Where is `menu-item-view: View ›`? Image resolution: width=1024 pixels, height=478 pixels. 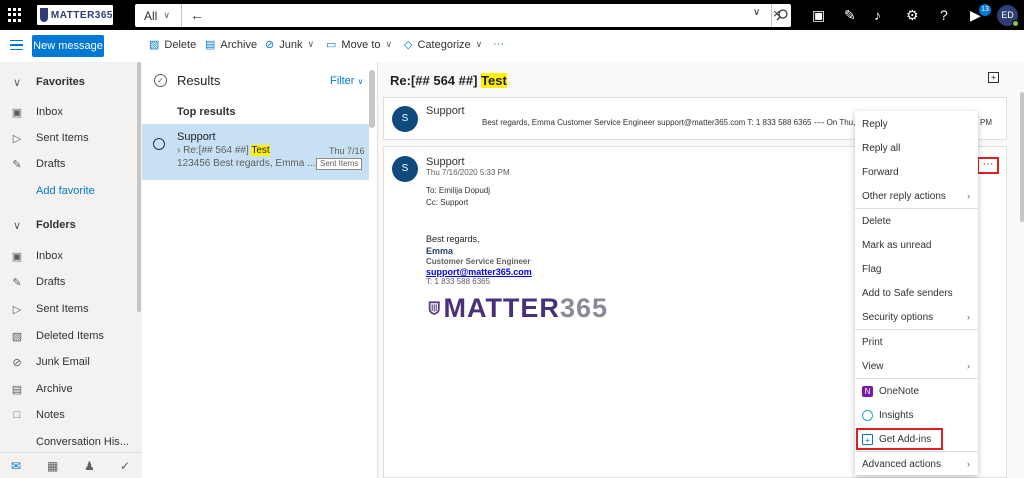 menu-item-view: View › is located at coordinates (916, 366).